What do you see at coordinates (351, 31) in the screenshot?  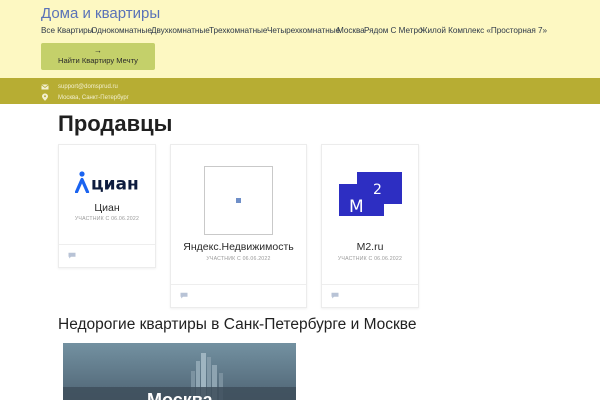 I see `nav-item-moscow: Москва` at bounding box center [351, 31].